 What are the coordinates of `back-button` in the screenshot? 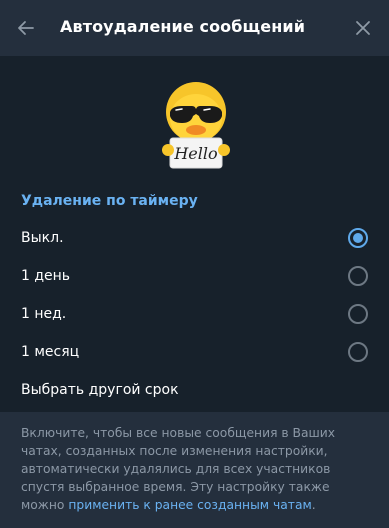 It's located at (26, 28).